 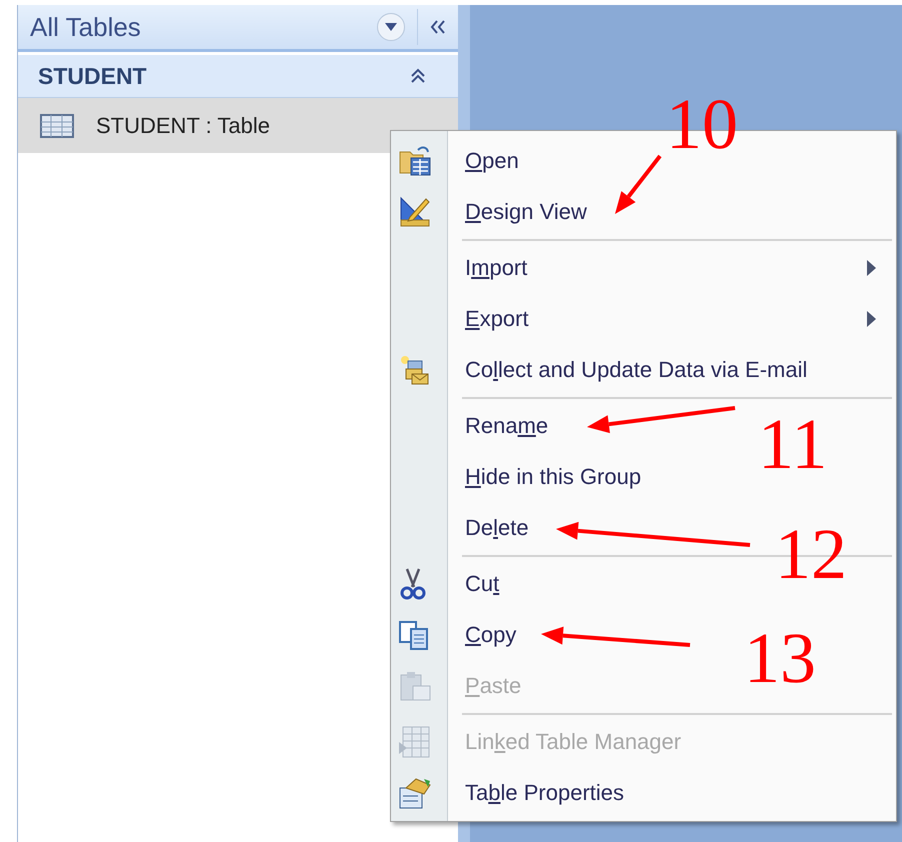 I want to click on menu-item: Rename, so click(x=506, y=425).